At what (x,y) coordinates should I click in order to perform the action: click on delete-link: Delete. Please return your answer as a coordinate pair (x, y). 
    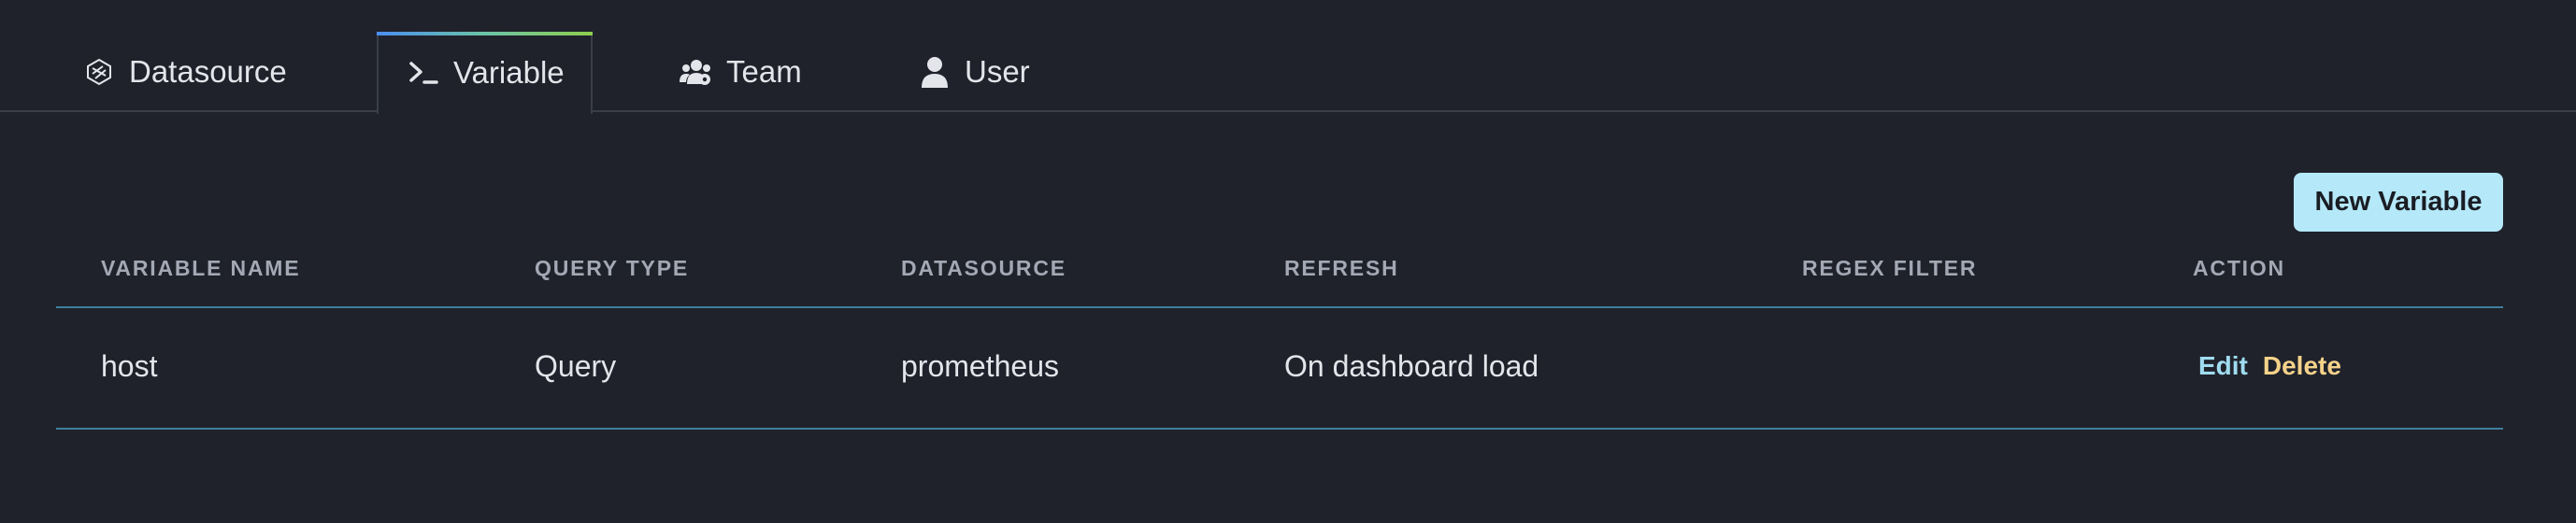
    Looking at the image, I should click on (2302, 366).